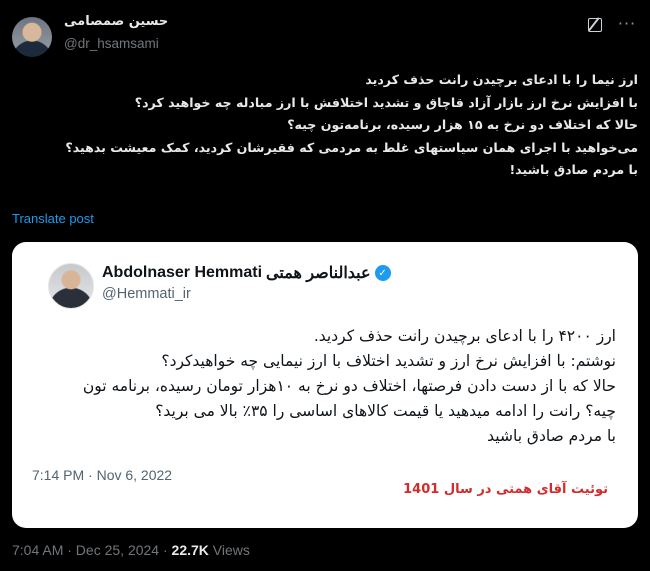 This screenshot has height=571, width=650. I want to click on views-label: Views, so click(229, 550).